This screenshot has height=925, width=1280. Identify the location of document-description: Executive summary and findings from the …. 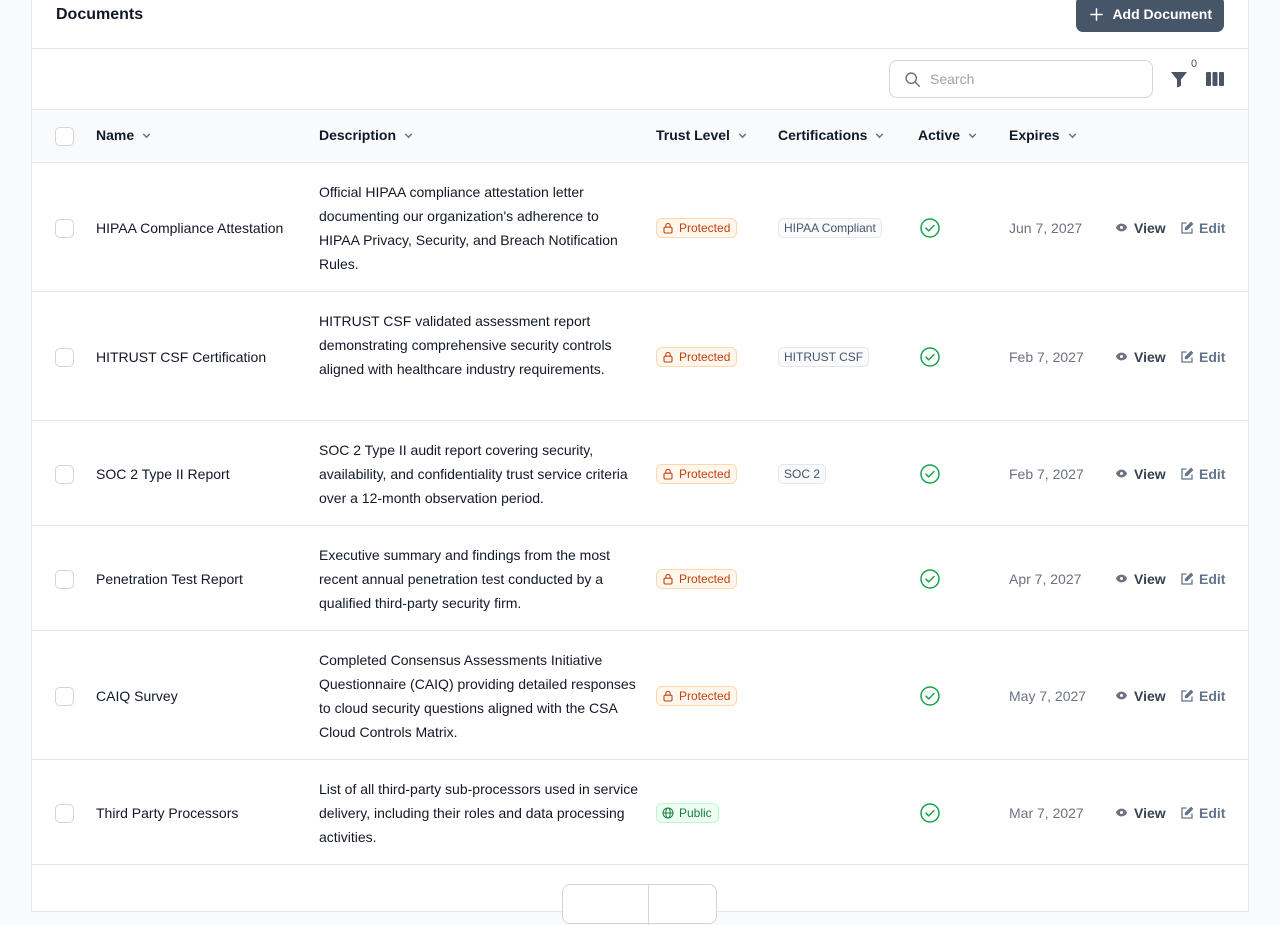
(465, 578).